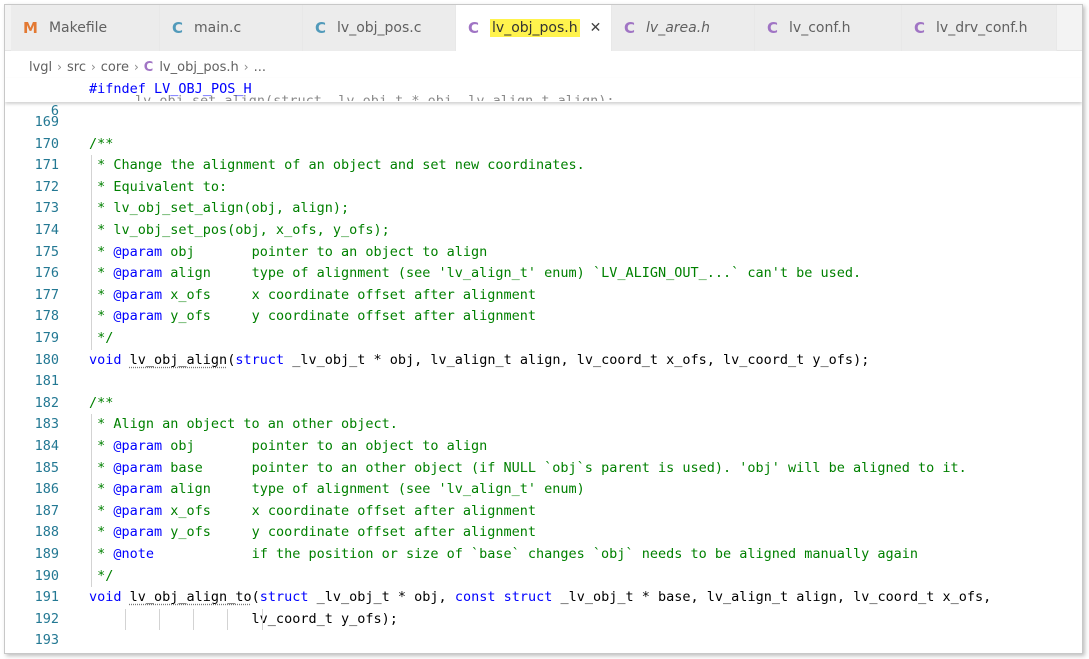  I want to click on tab-lv-drv-conf-h: Clv_drv_conf.h, so click(979, 28).